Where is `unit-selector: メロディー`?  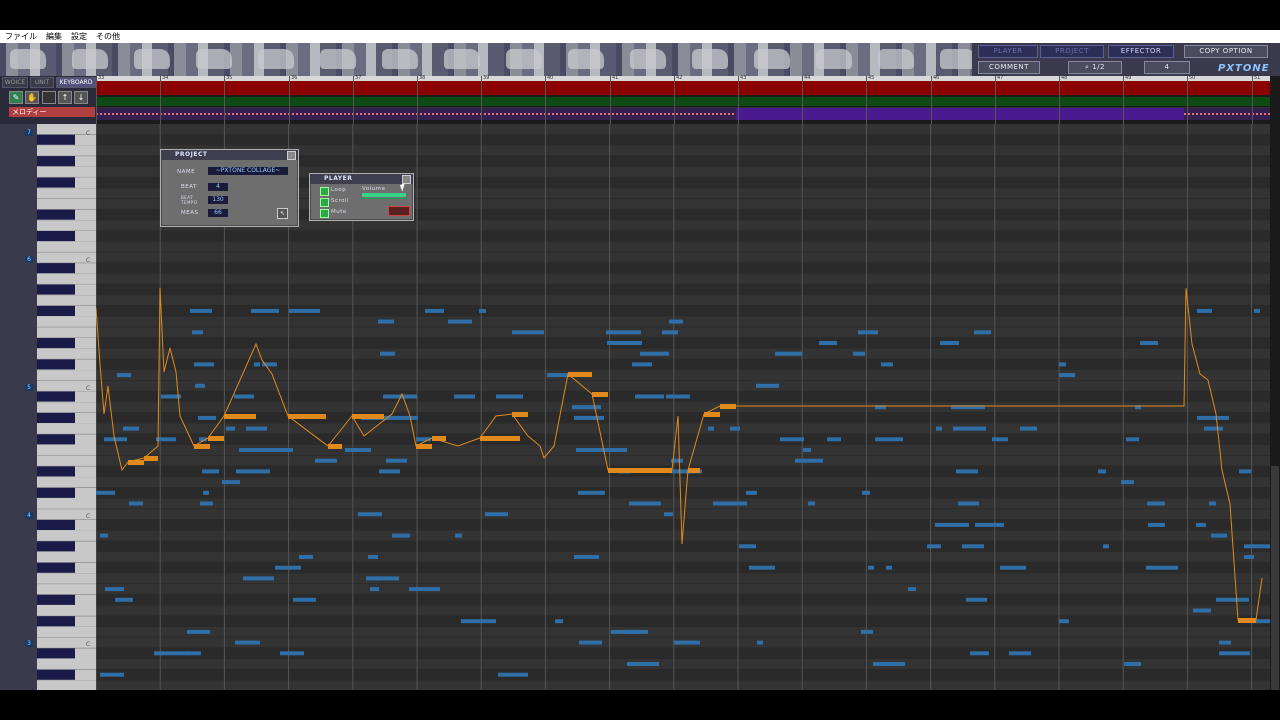 unit-selector: メロディー is located at coordinates (52, 112).